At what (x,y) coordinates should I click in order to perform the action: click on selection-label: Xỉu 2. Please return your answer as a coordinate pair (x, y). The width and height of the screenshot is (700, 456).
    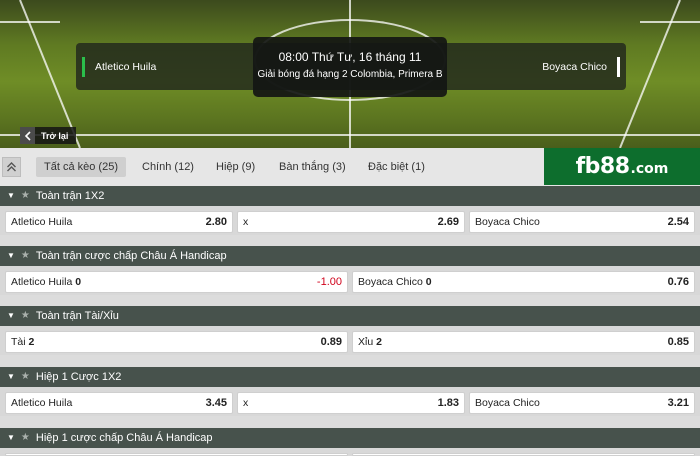
    Looking at the image, I should click on (370, 342).